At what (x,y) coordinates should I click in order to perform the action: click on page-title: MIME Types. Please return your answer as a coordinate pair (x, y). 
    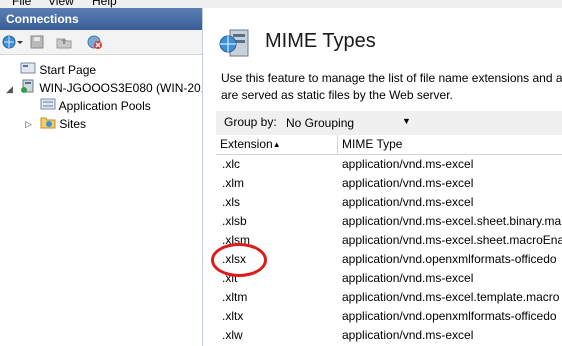
    Looking at the image, I should click on (320, 41).